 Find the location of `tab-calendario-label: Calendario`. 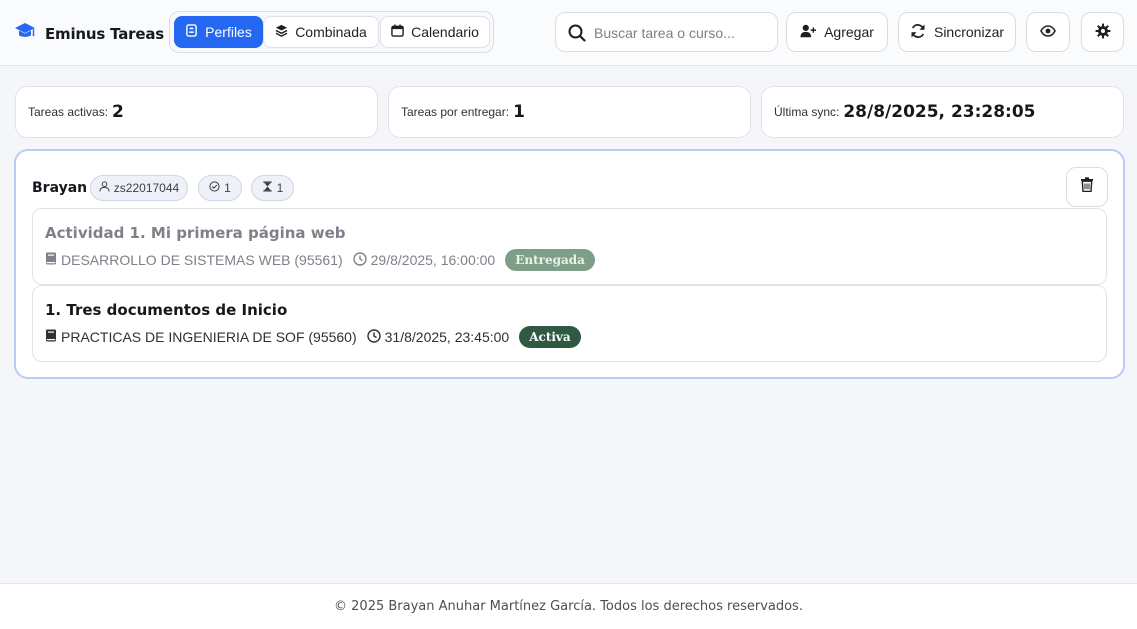

tab-calendario-label: Calendario is located at coordinates (445, 32).